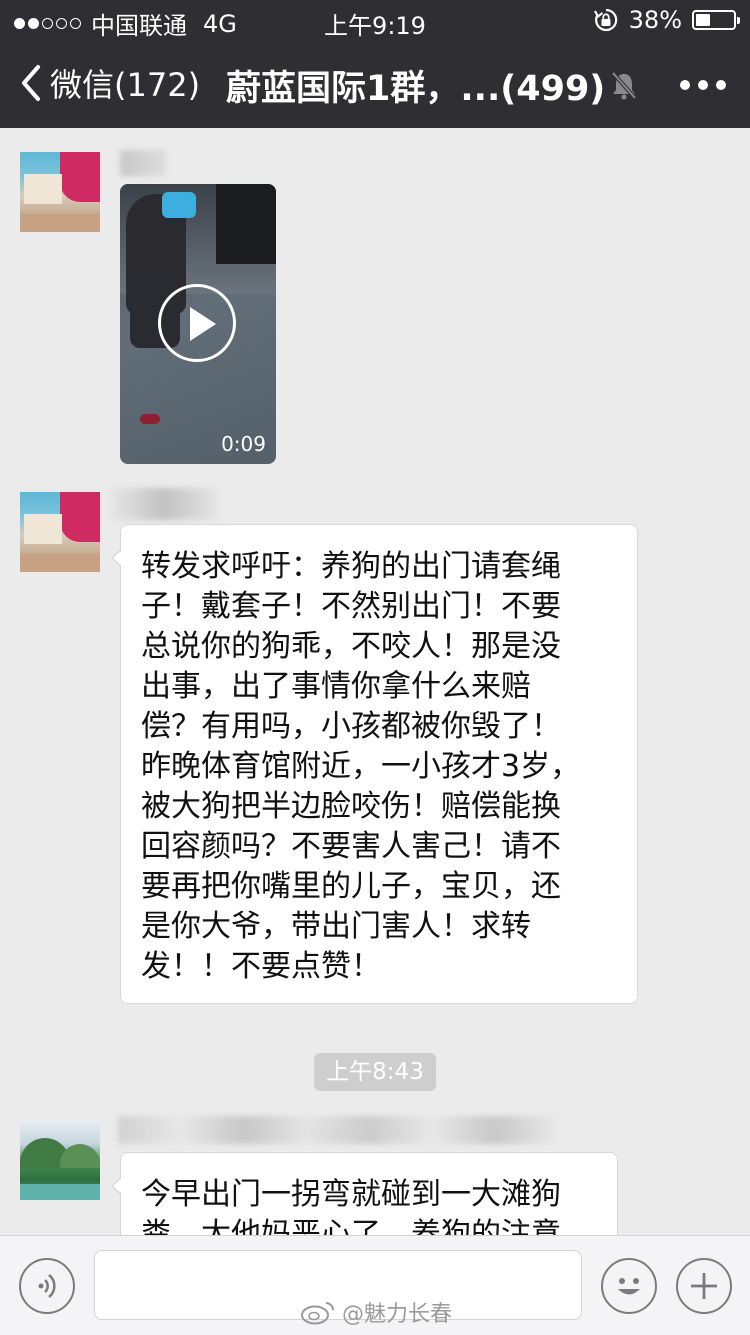 This screenshot has width=750, height=1335. I want to click on watermark-text: @魅力长春, so click(397, 1314).